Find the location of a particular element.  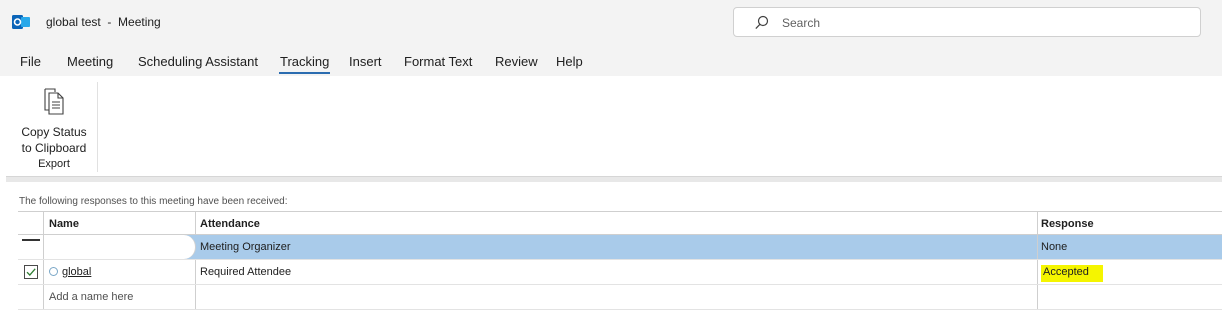

window-title: global test - Meeting is located at coordinates (103, 22).